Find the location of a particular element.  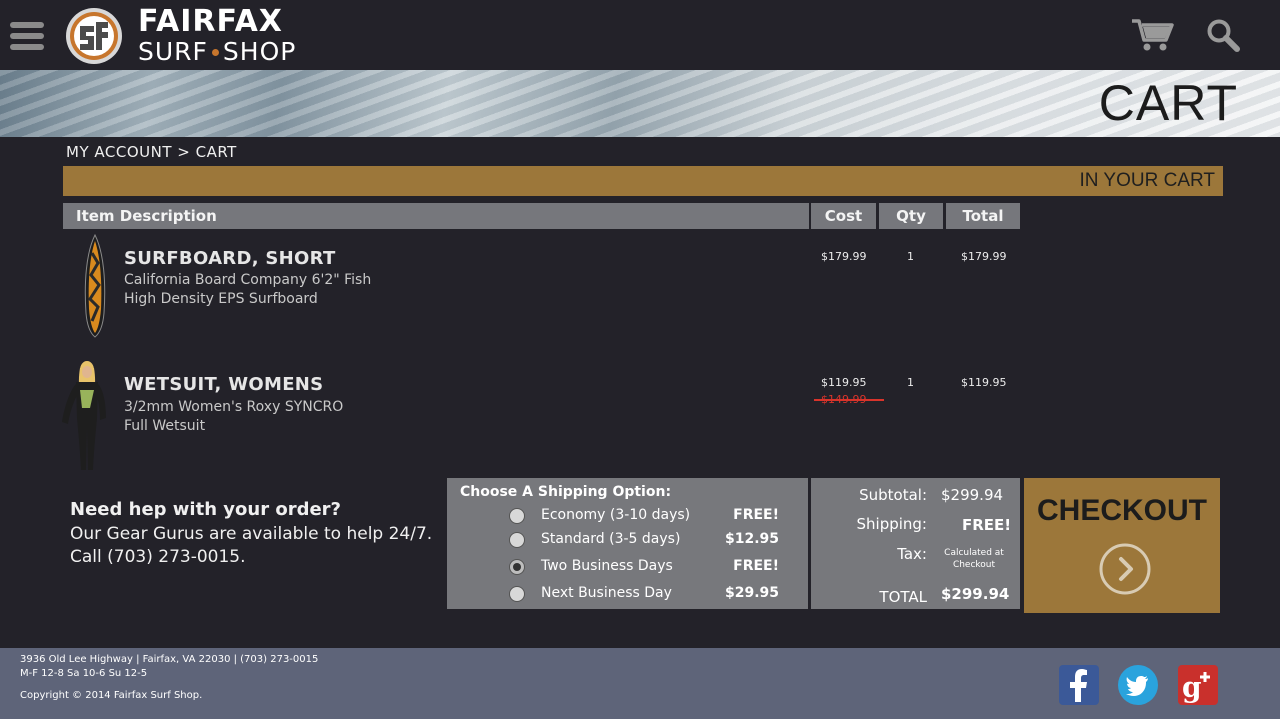

logo-bottom-text: SURF SHOP is located at coordinates (217, 52).